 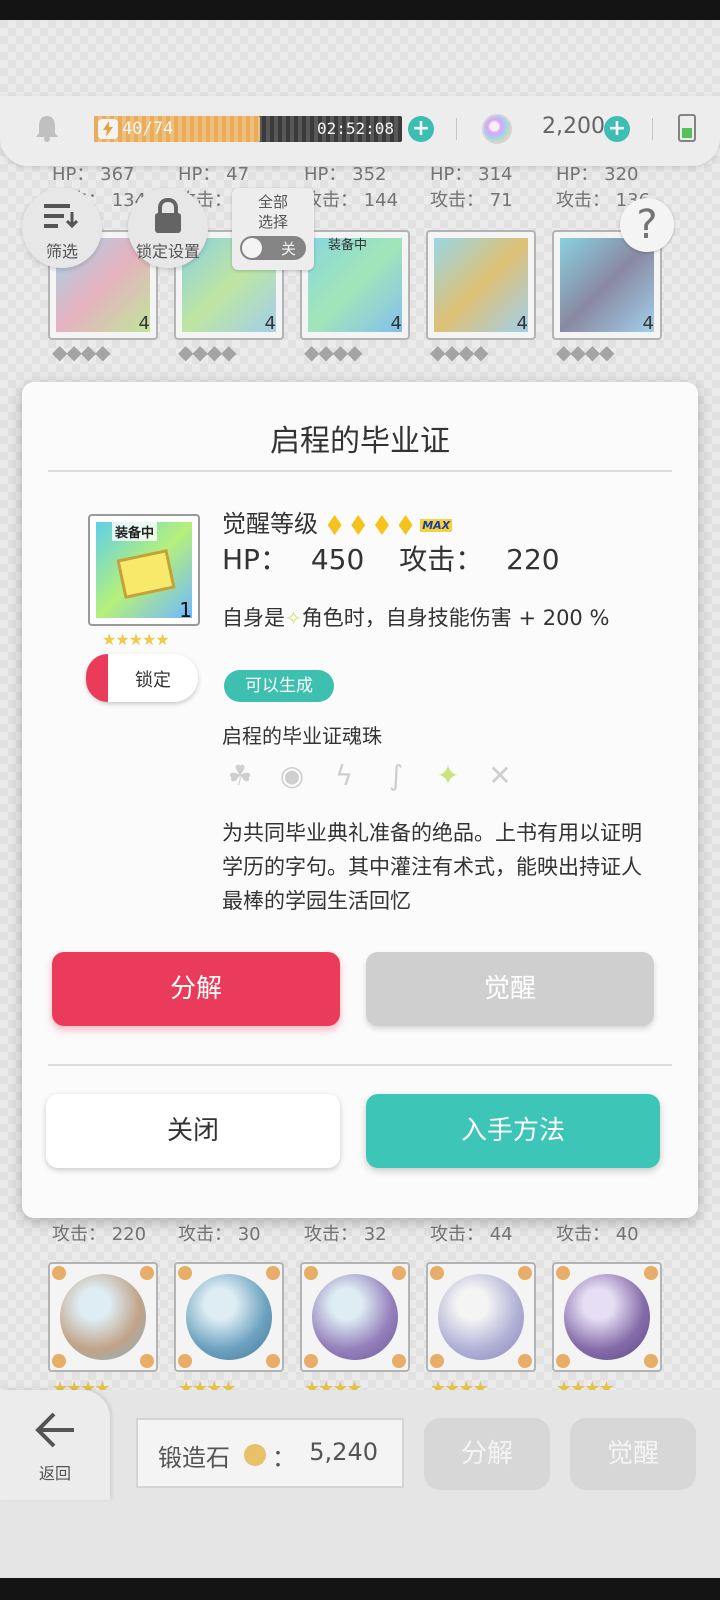 What do you see at coordinates (136, 639) in the screenshot?
I see `rarity-stars: ★★★★★` at bounding box center [136, 639].